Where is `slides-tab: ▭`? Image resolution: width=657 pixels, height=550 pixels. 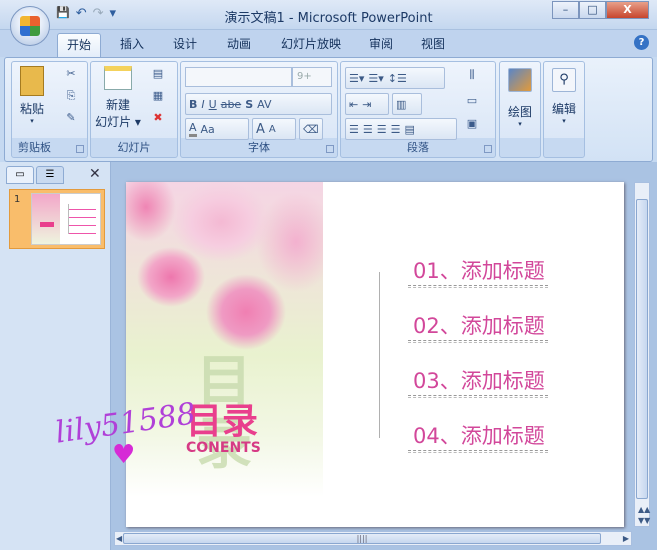 slides-tab: ▭ is located at coordinates (20, 175).